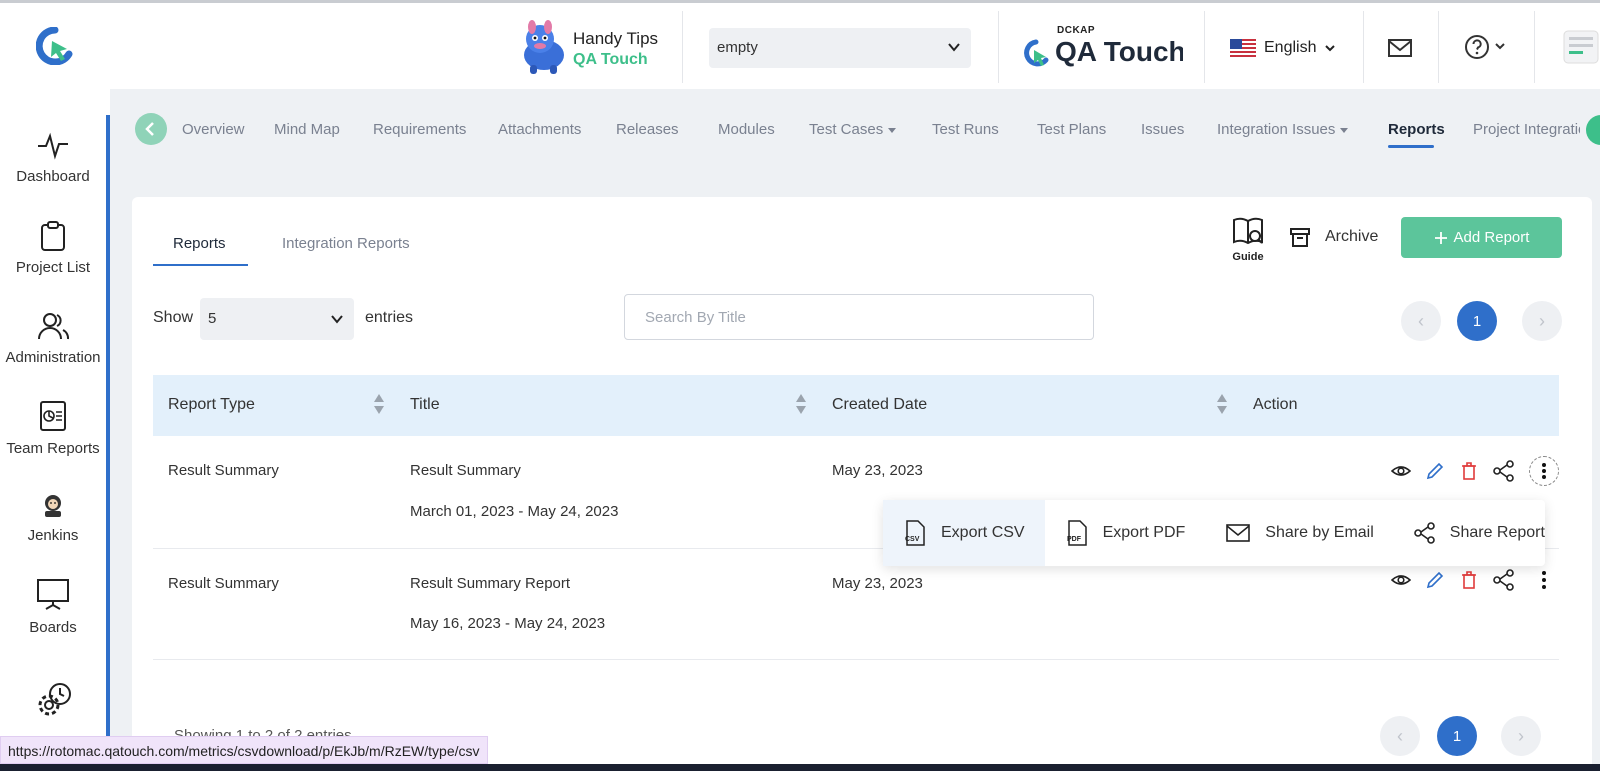 Image resolution: width=1600 pixels, height=771 pixels. What do you see at coordinates (610, 59) in the screenshot?
I see `tips-subtitle: QA Touch` at bounding box center [610, 59].